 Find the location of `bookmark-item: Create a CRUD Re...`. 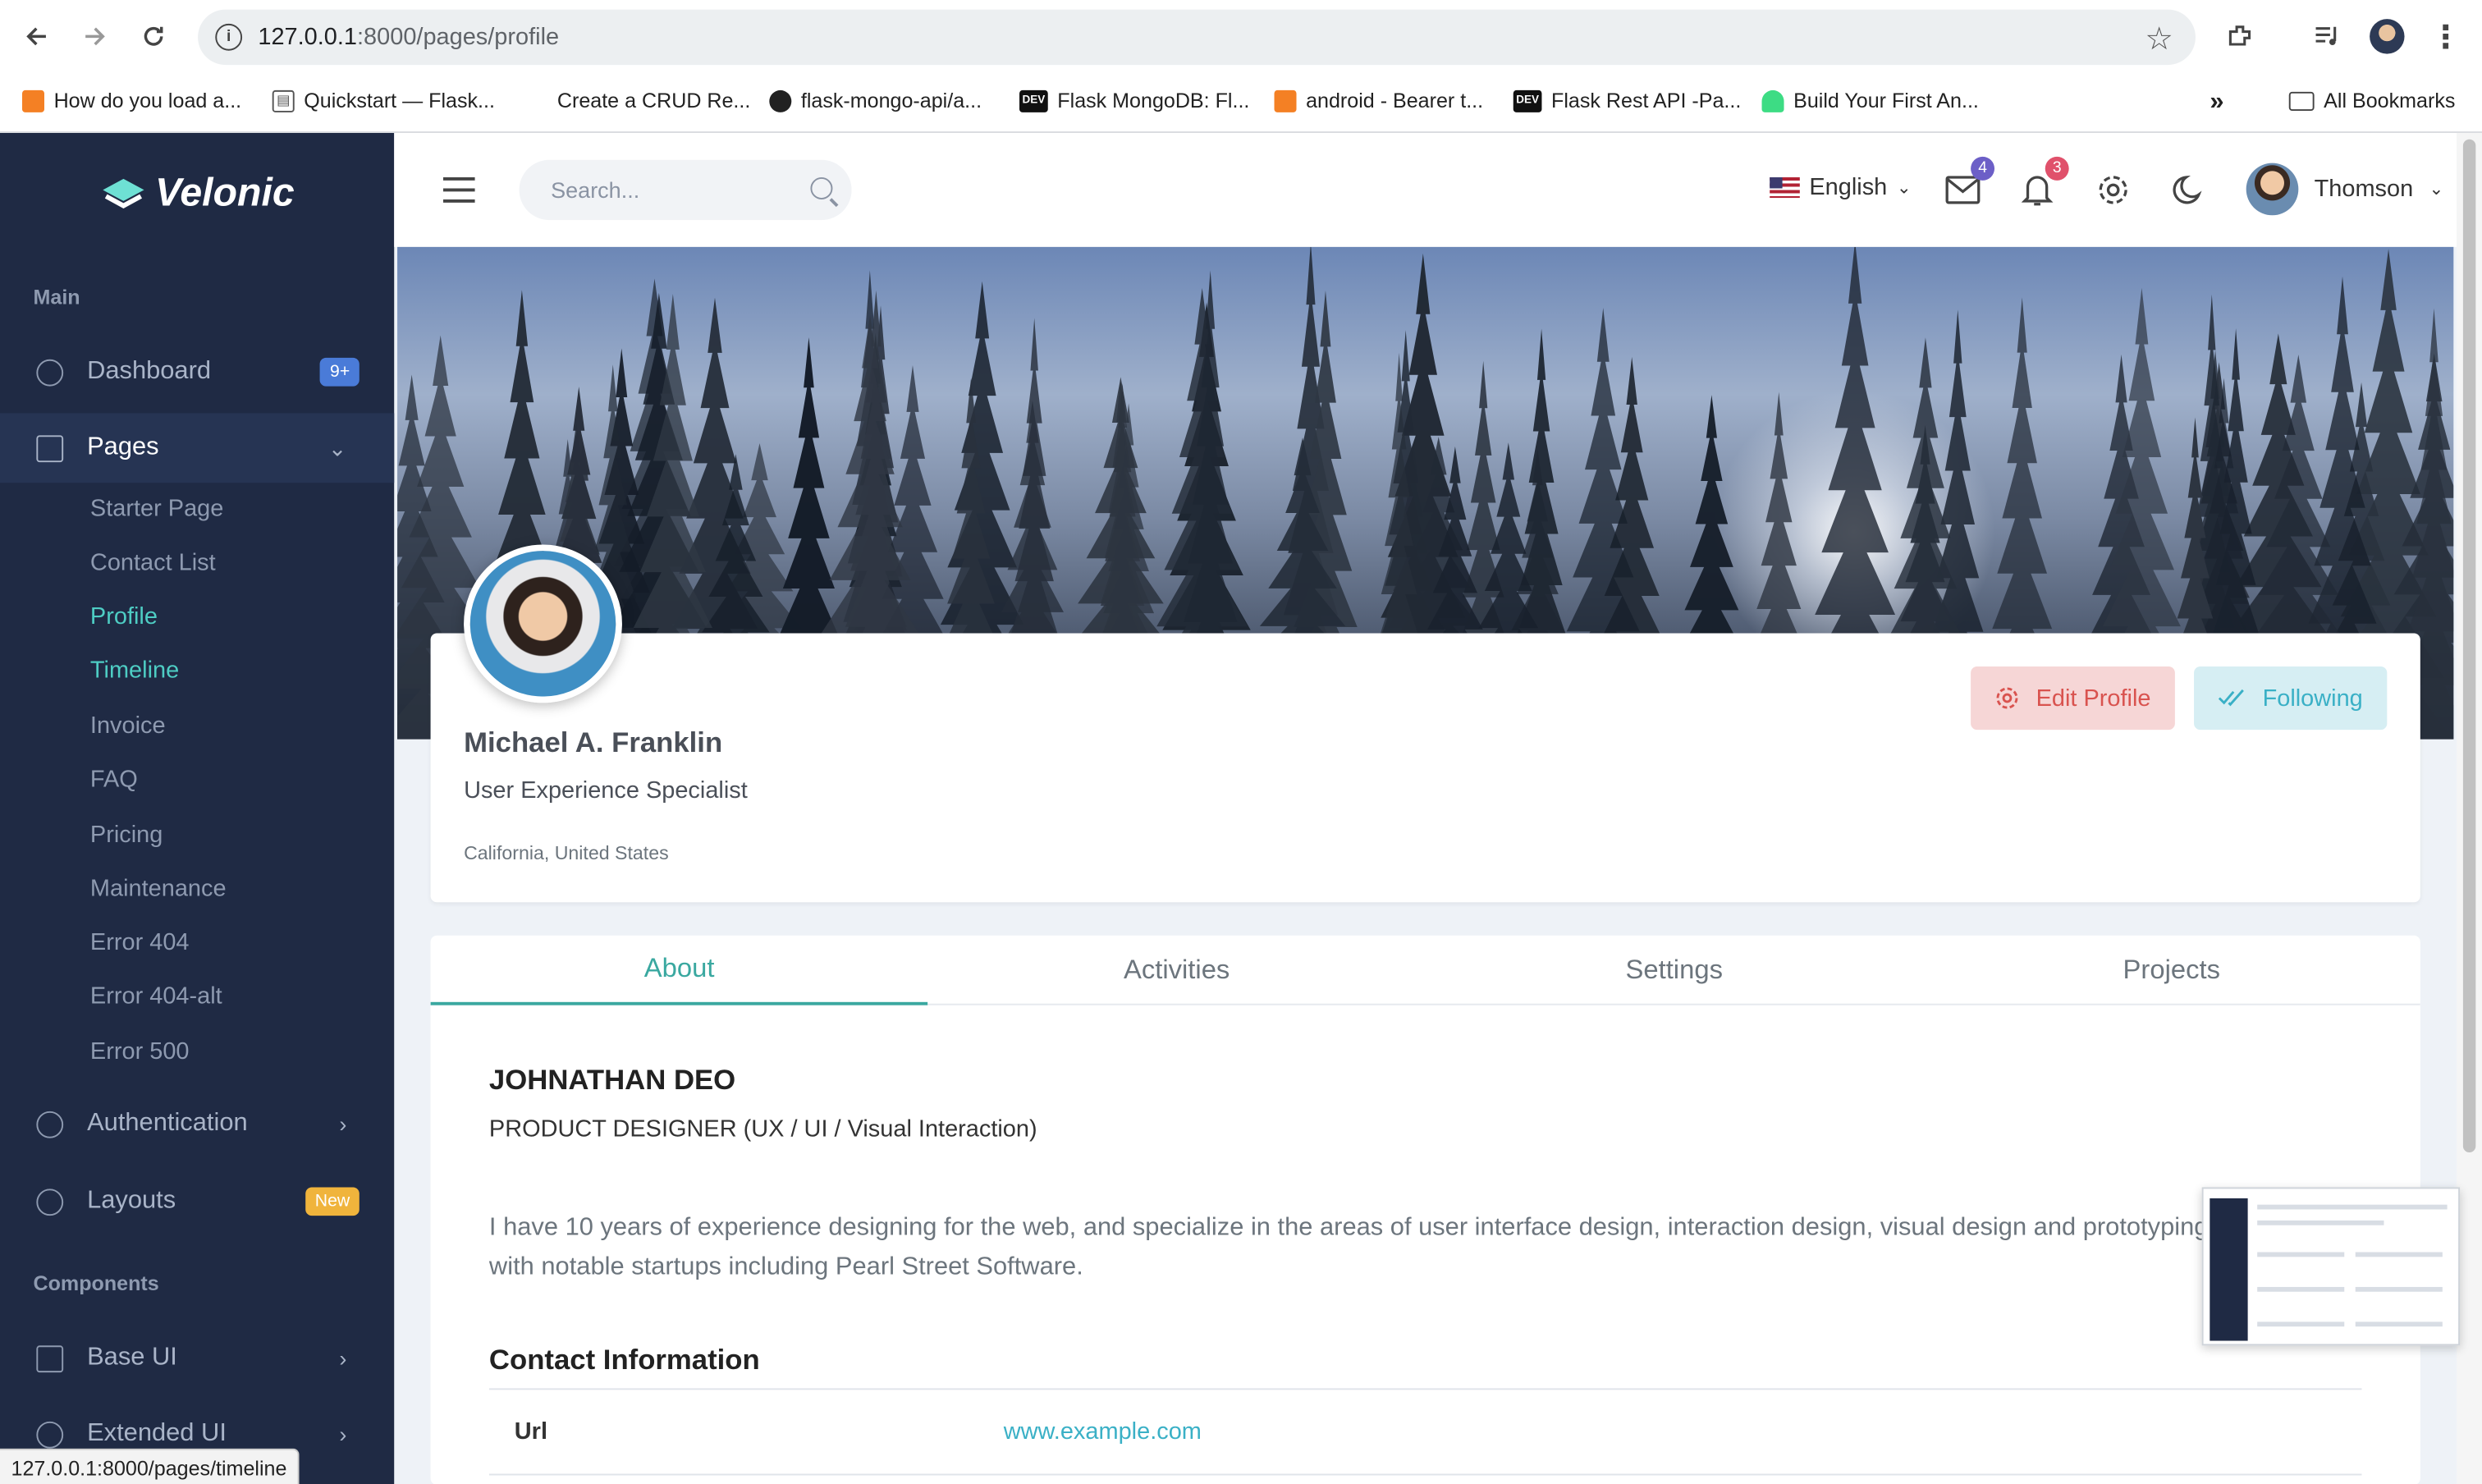

bookmark-item: Create a CRUD Re... is located at coordinates (637, 100).